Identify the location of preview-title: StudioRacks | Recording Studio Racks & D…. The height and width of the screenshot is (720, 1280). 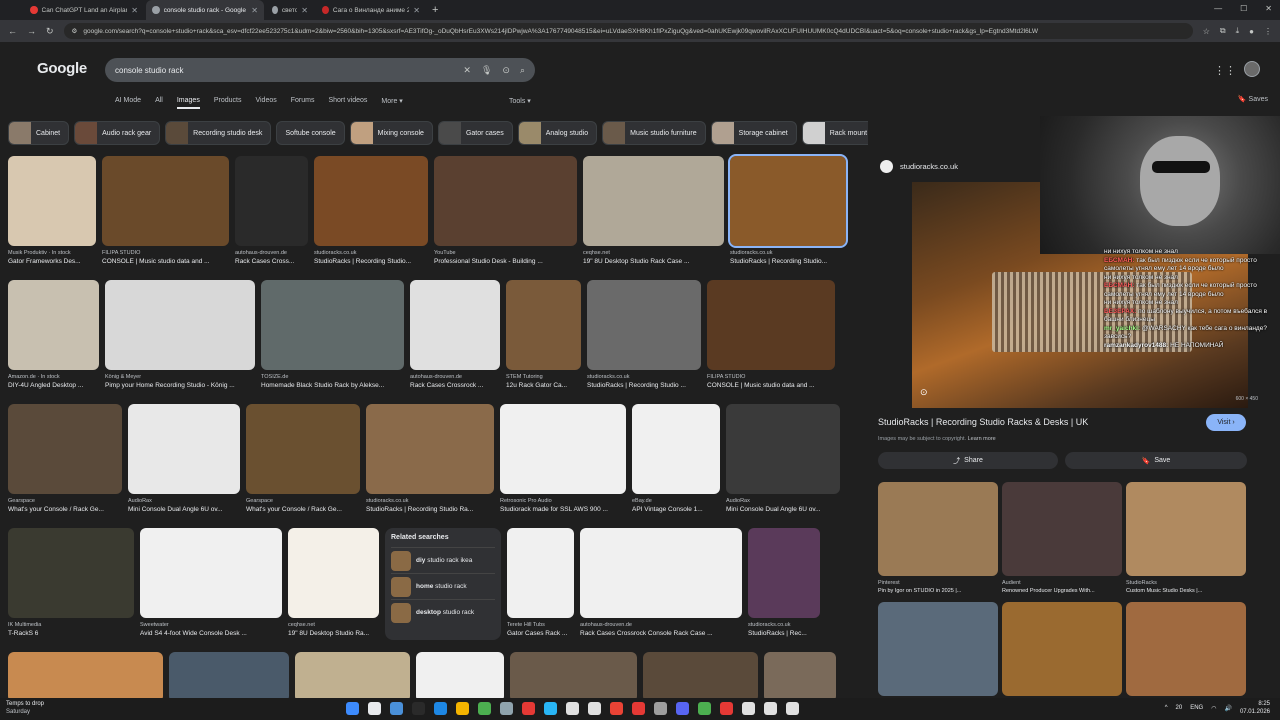
(983, 422).